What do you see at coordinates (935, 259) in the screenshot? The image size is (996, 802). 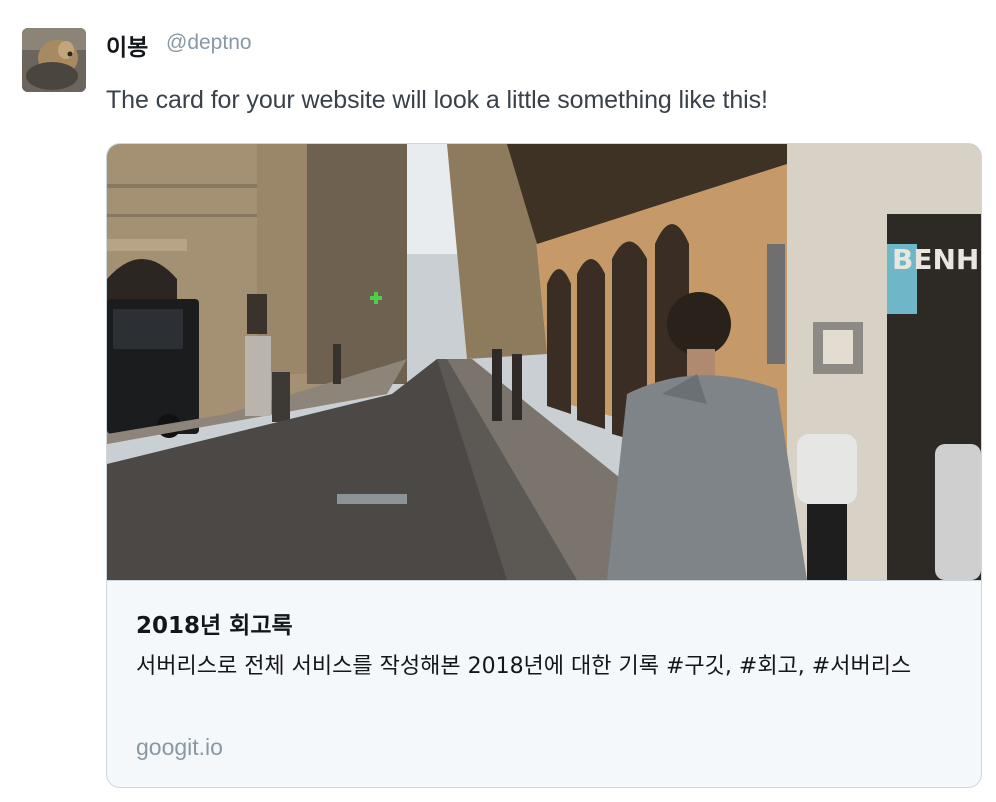 I see `shop-sign-text: BENH` at bounding box center [935, 259].